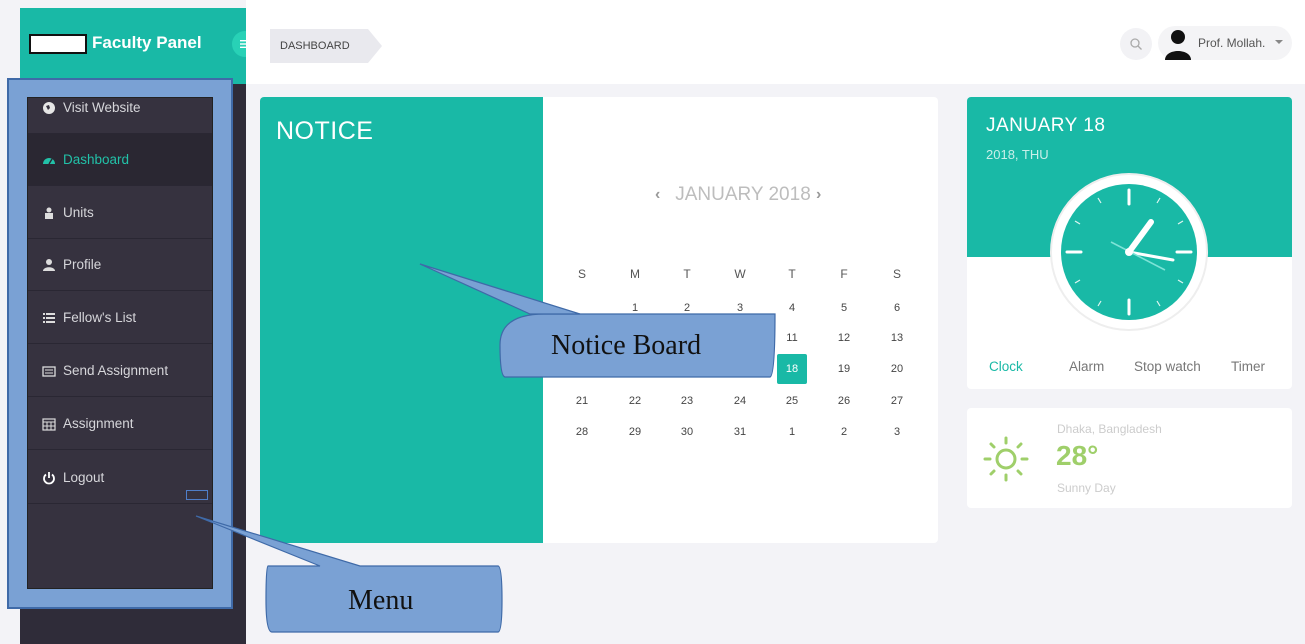  Describe the element at coordinates (500, 289) in the screenshot. I see `notice-board-pointer` at that location.